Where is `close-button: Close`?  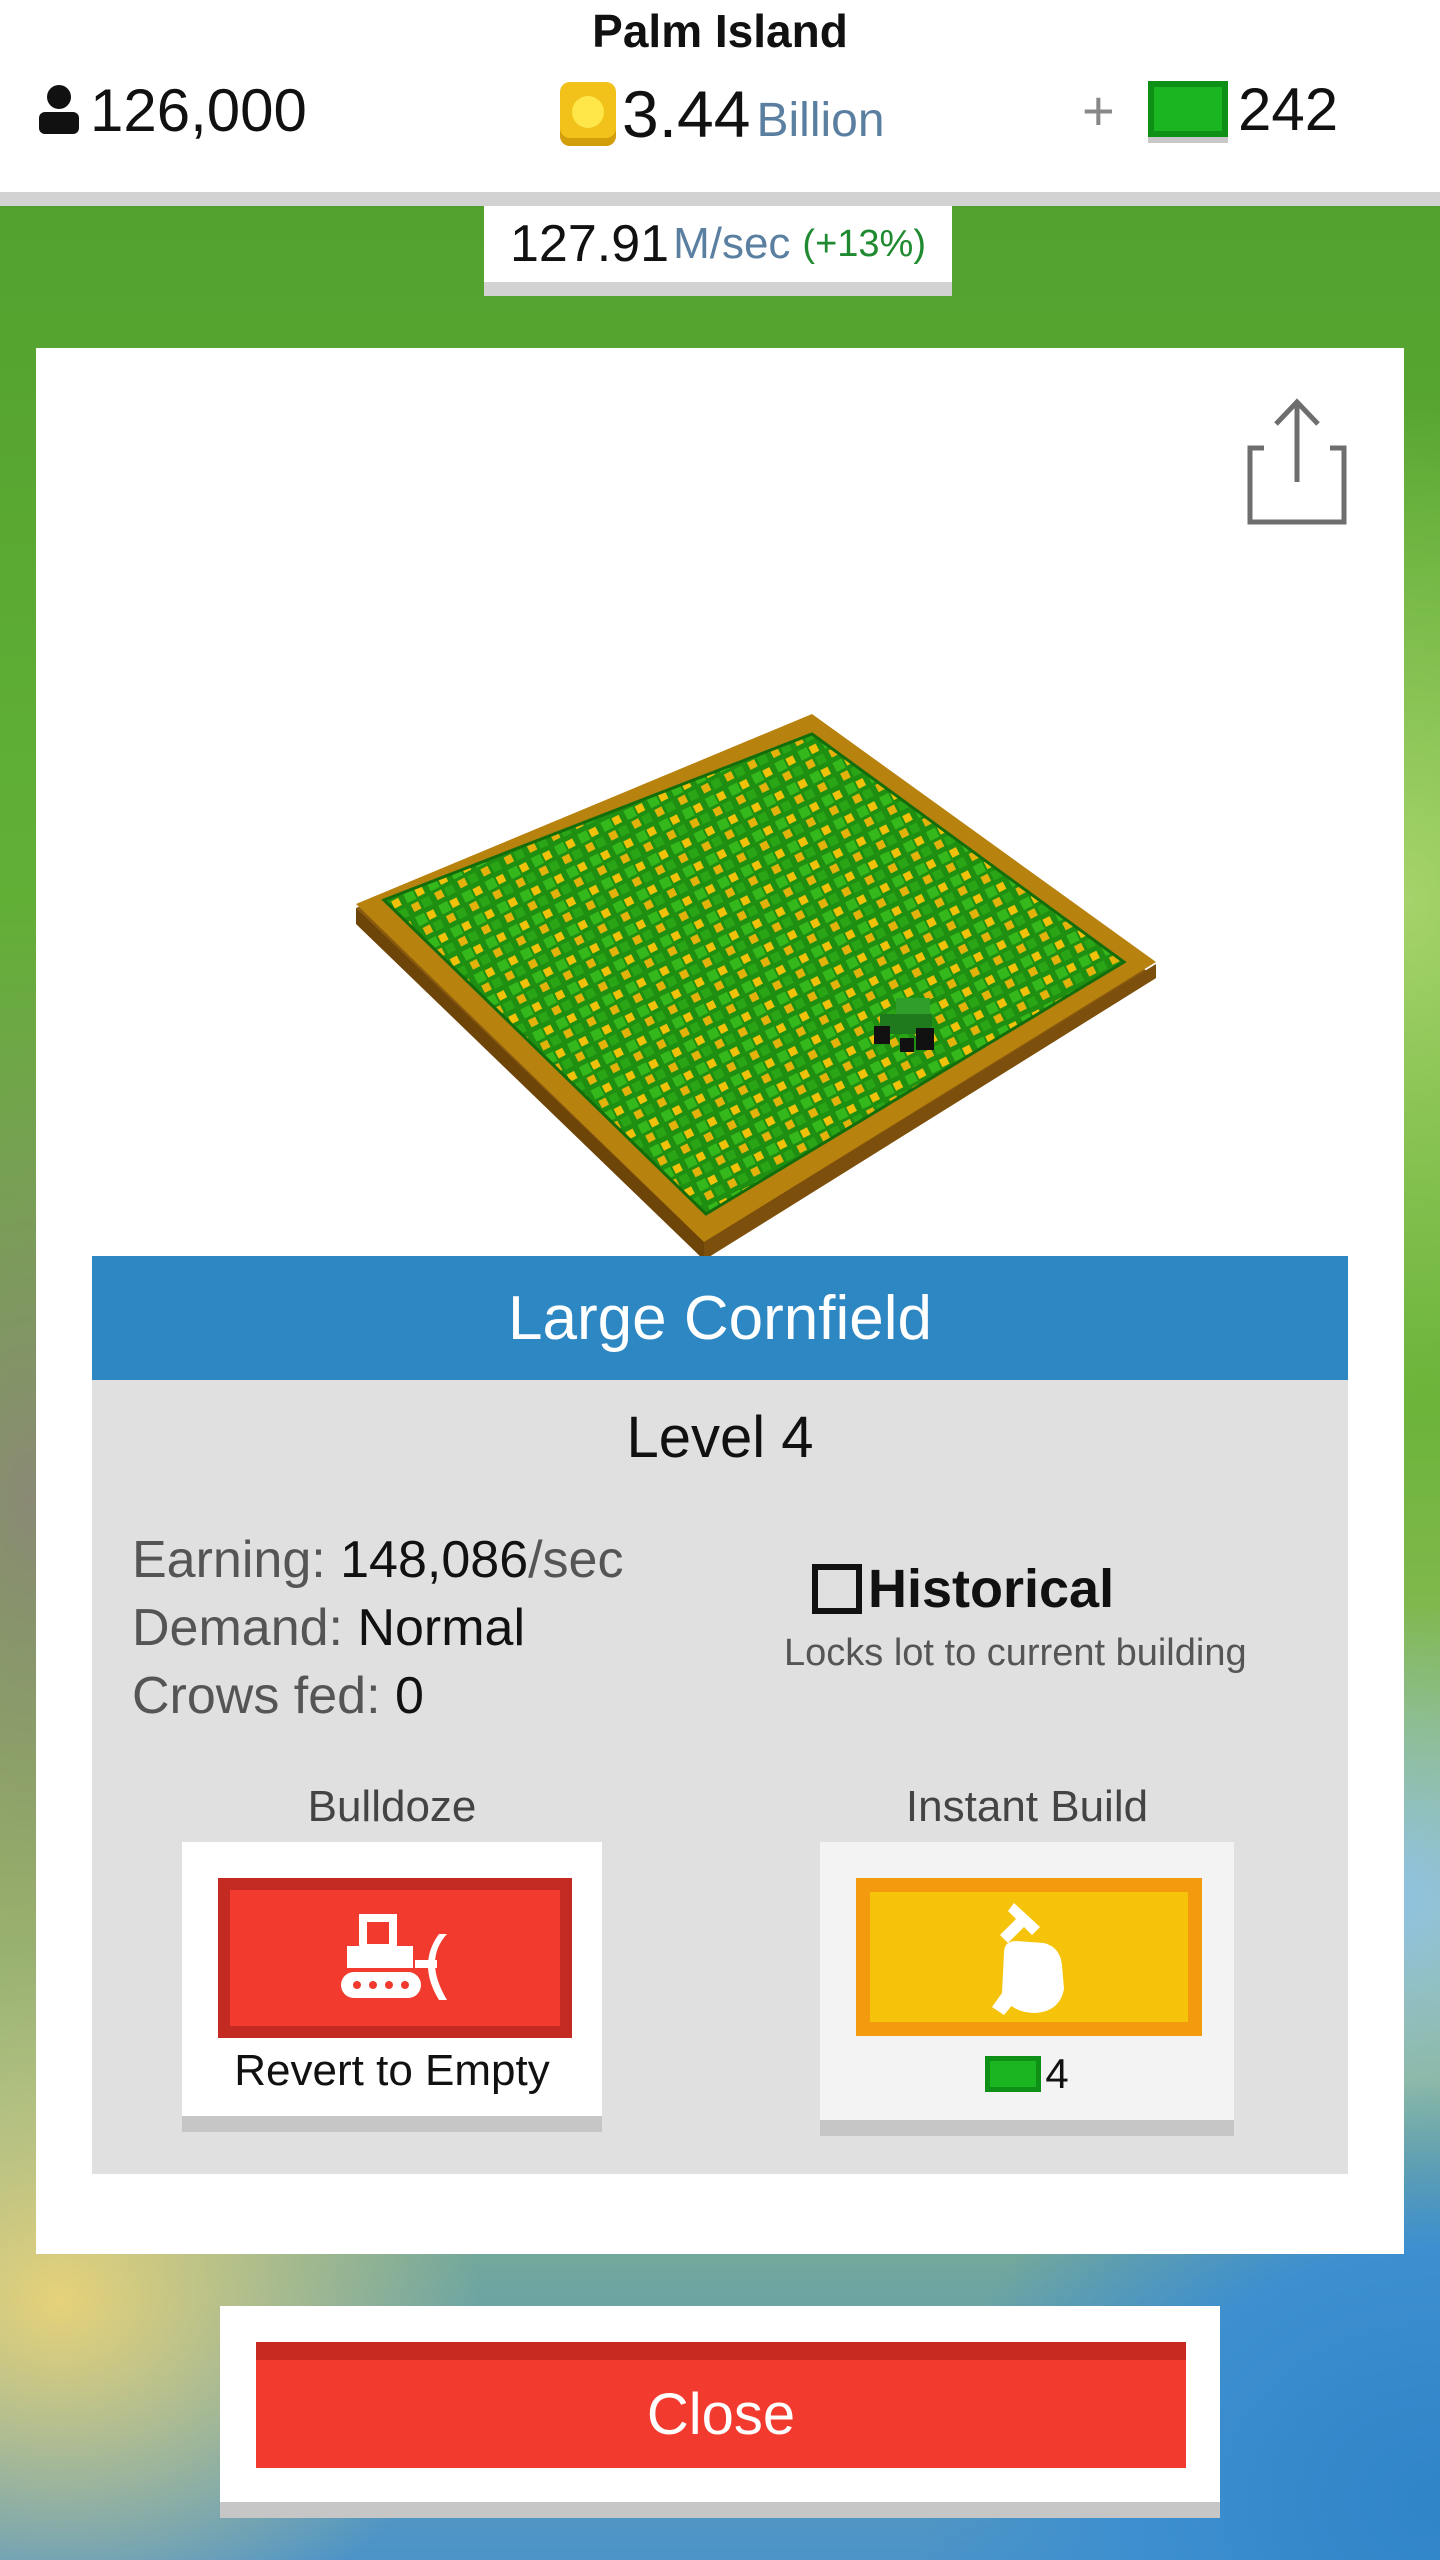 close-button: Close is located at coordinates (721, 2405).